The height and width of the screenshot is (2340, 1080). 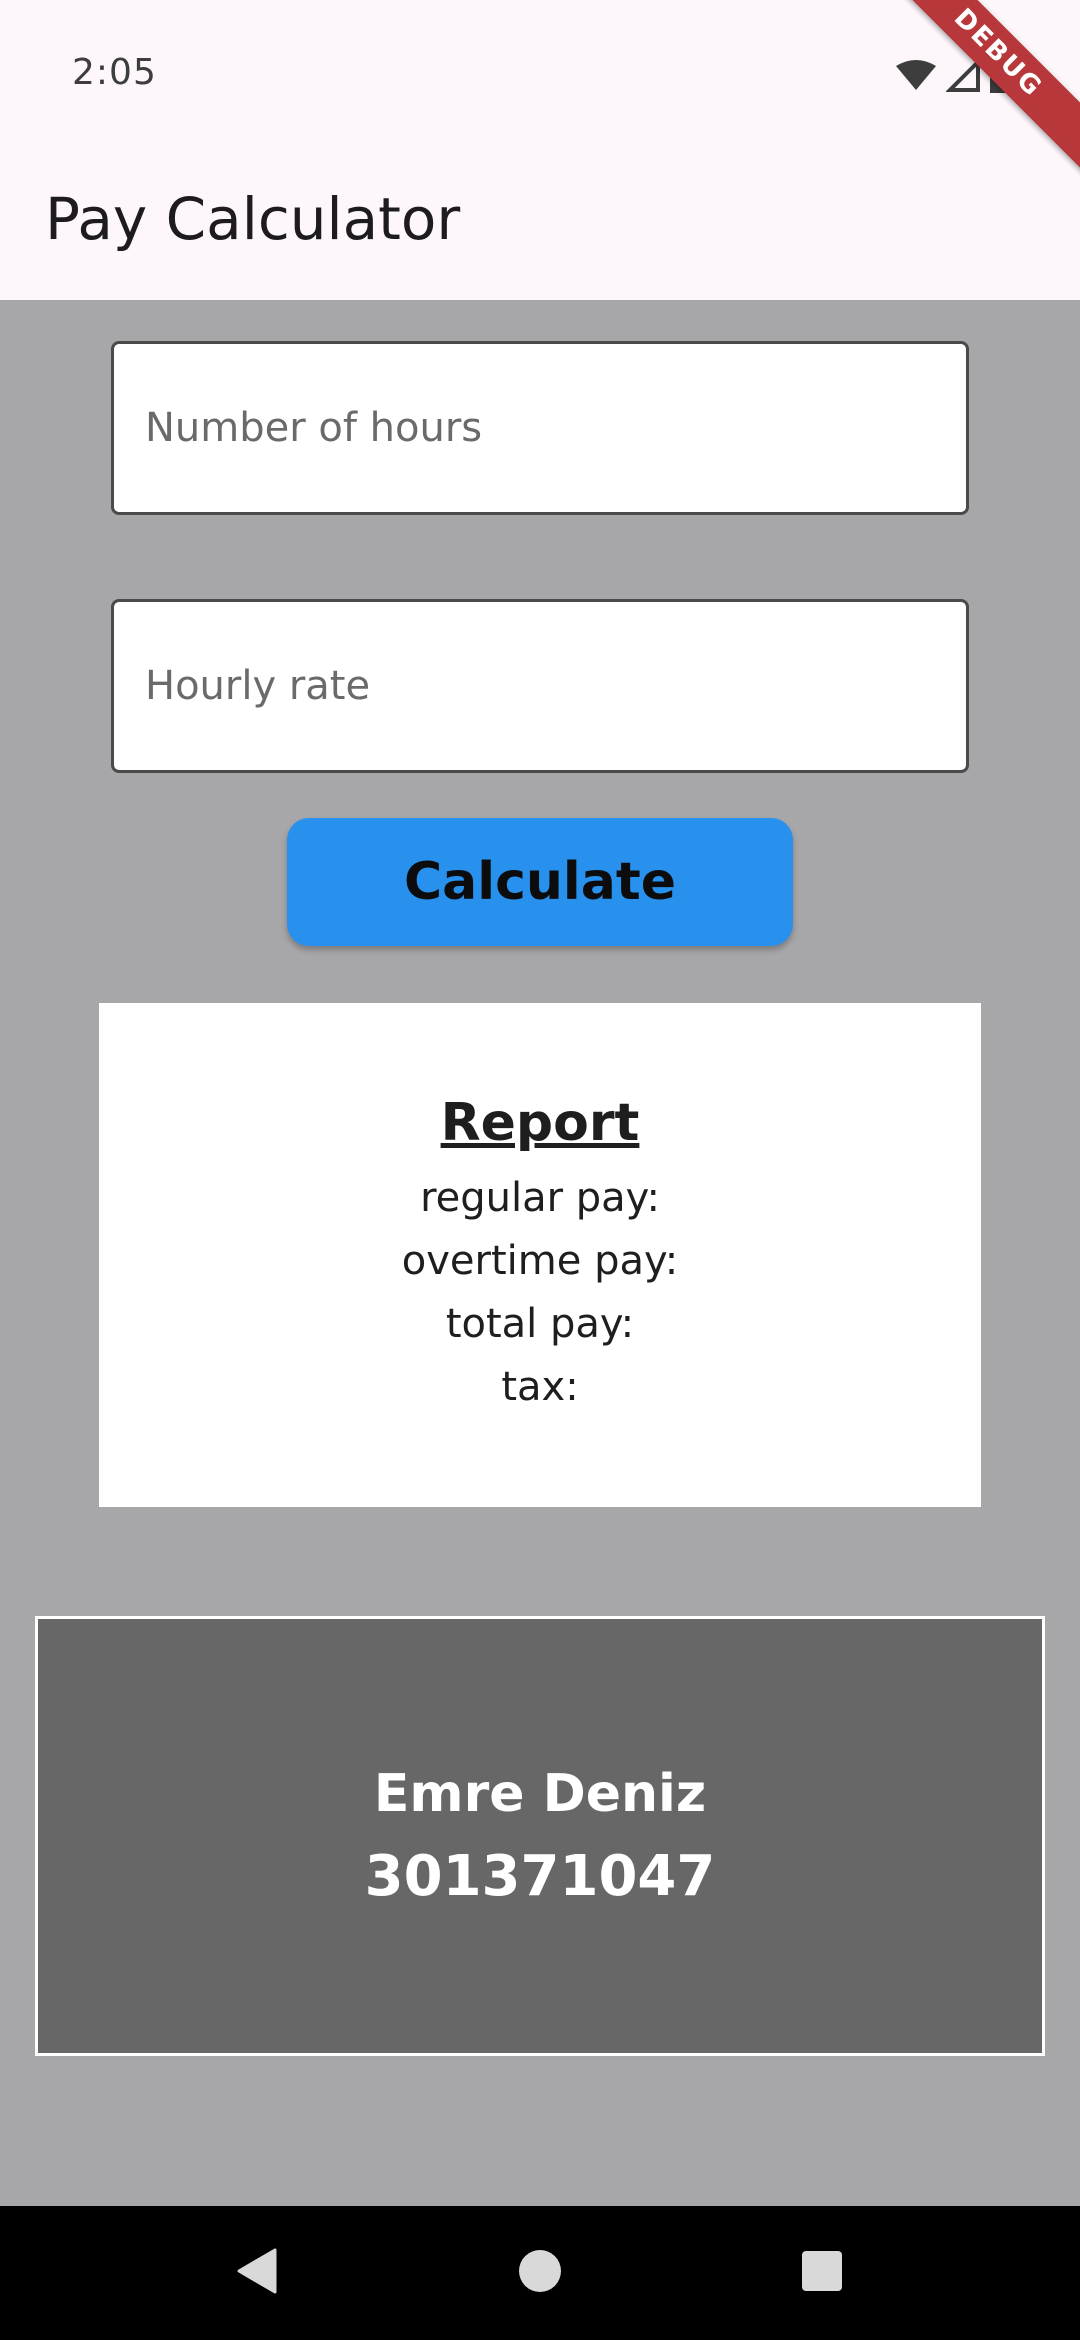 What do you see at coordinates (540, 1261) in the screenshot?
I see `overtime-pay-label: overtime pay:` at bounding box center [540, 1261].